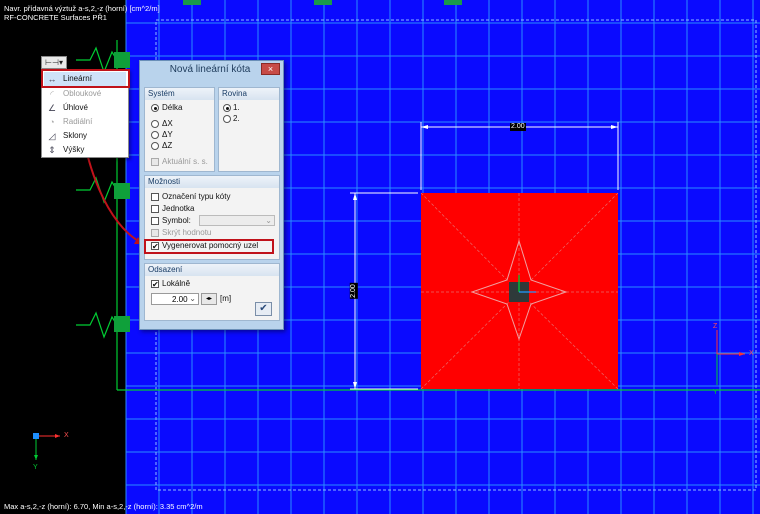  What do you see at coordinates (66, 435) in the screenshot?
I see `axis-x-label: X` at bounding box center [66, 435].